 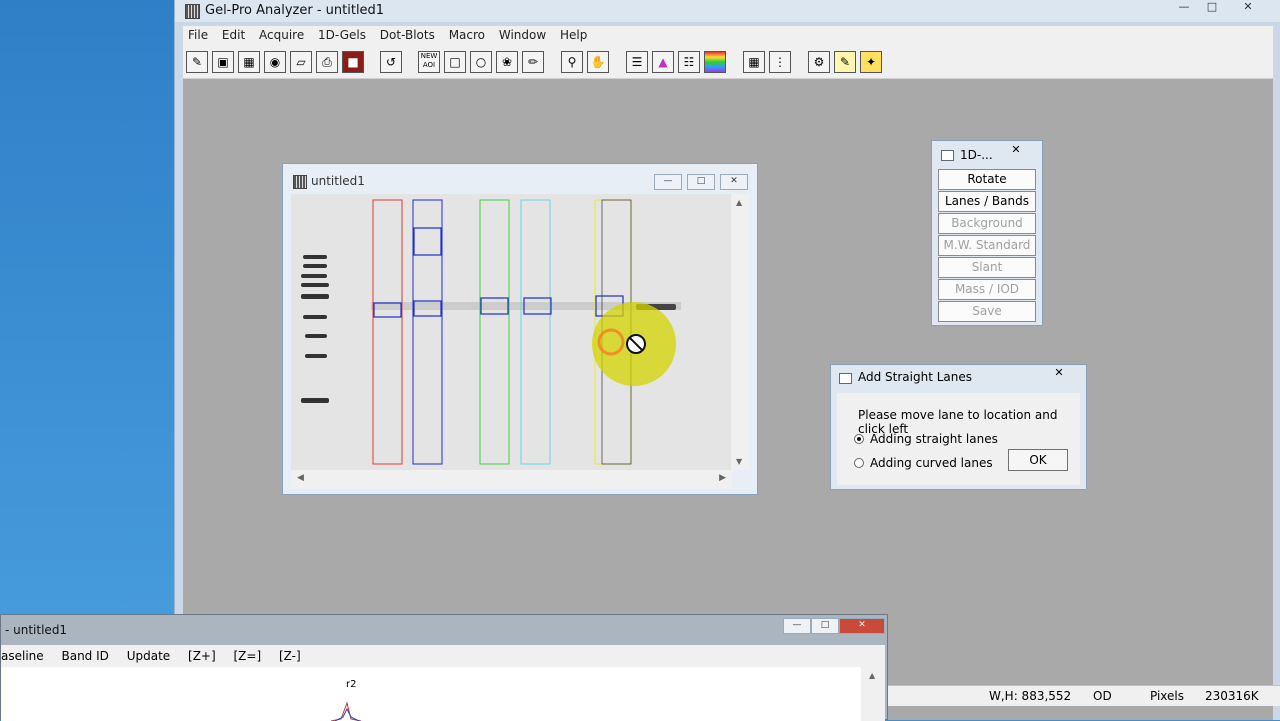 I want to click on scroll-up-icon: ▲, so click(x=739, y=202).